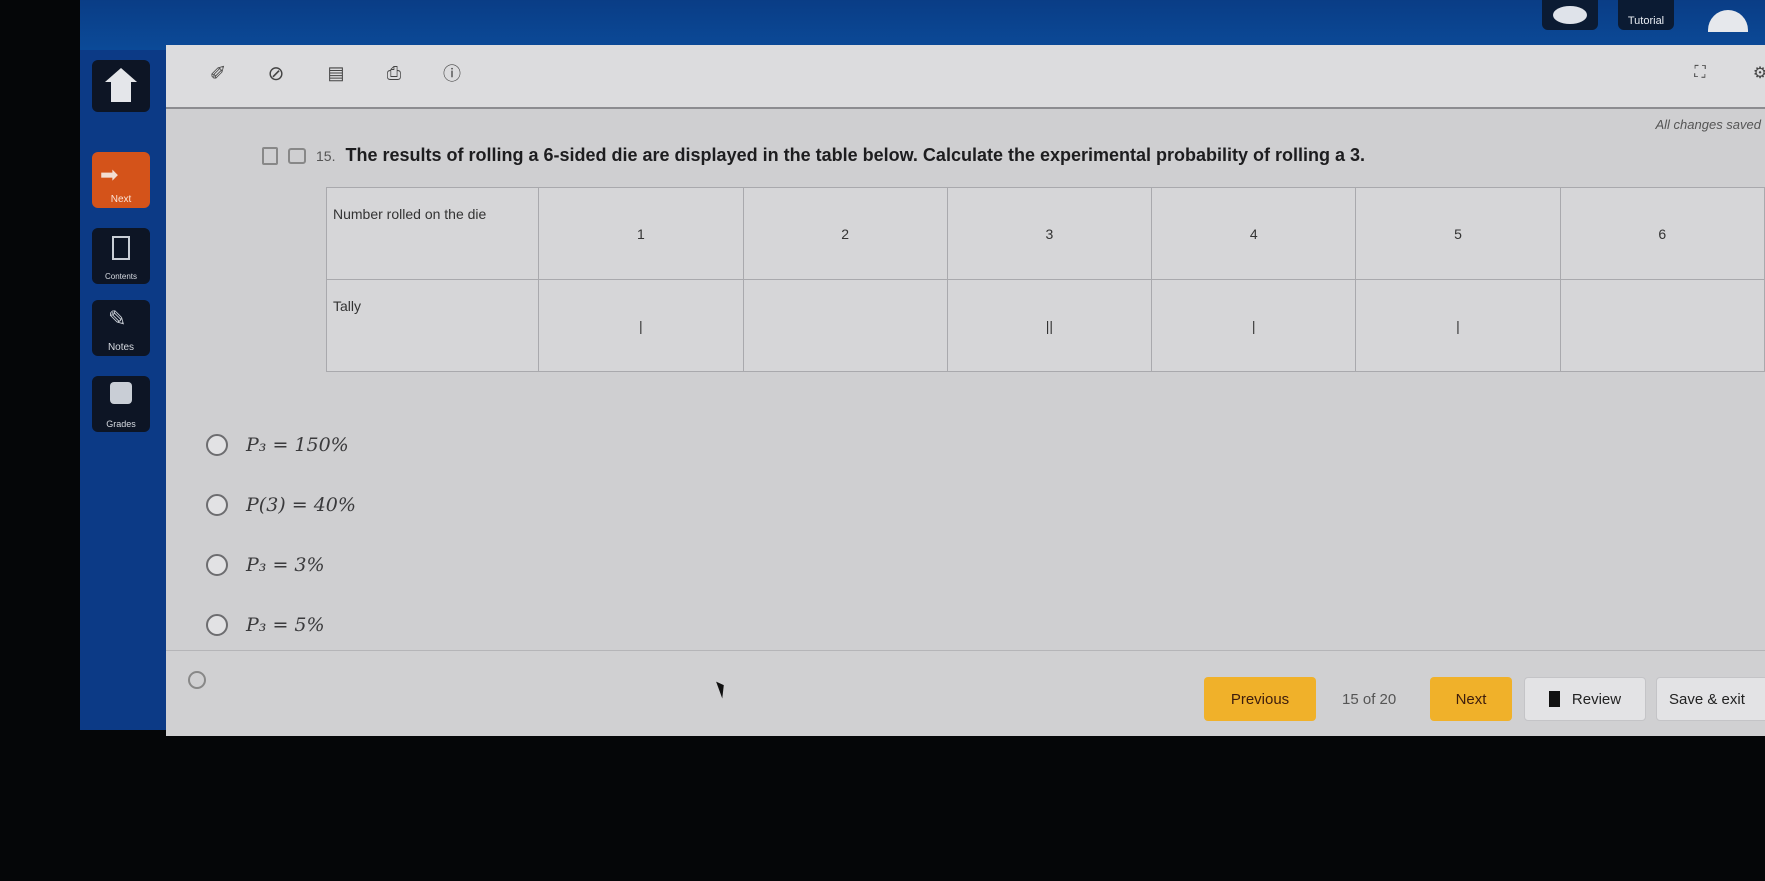 Image resolution: width=1765 pixels, height=881 pixels. I want to click on cell-tally: ||, so click(1049, 325).